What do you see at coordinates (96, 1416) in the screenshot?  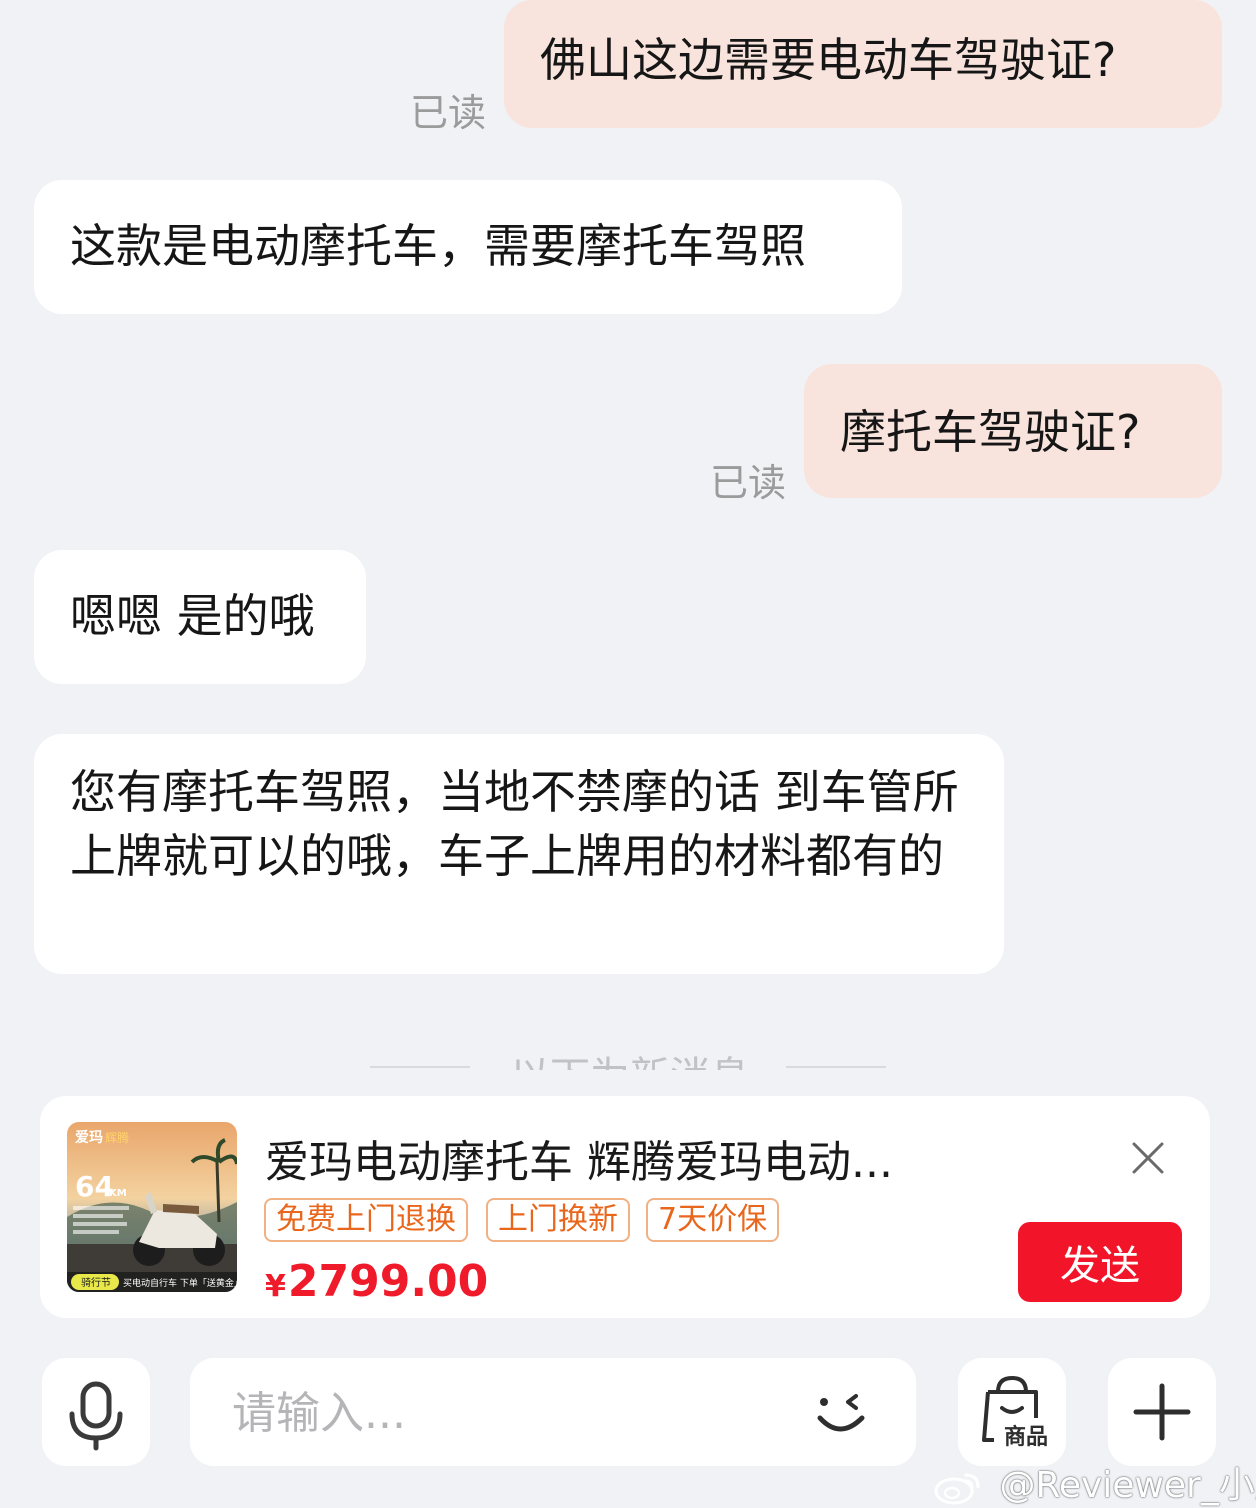 I see `microphone-icon` at bounding box center [96, 1416].